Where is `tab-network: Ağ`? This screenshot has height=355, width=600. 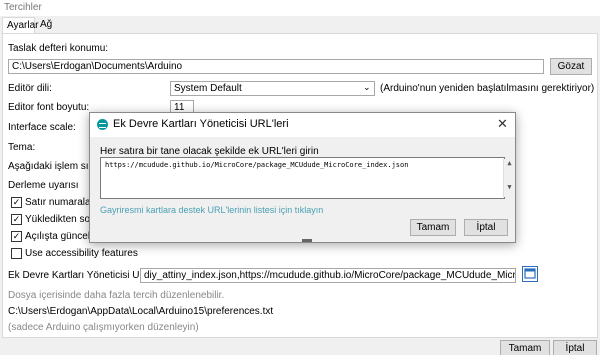 tab-network: Ağ is located at coordinates (46, 25).